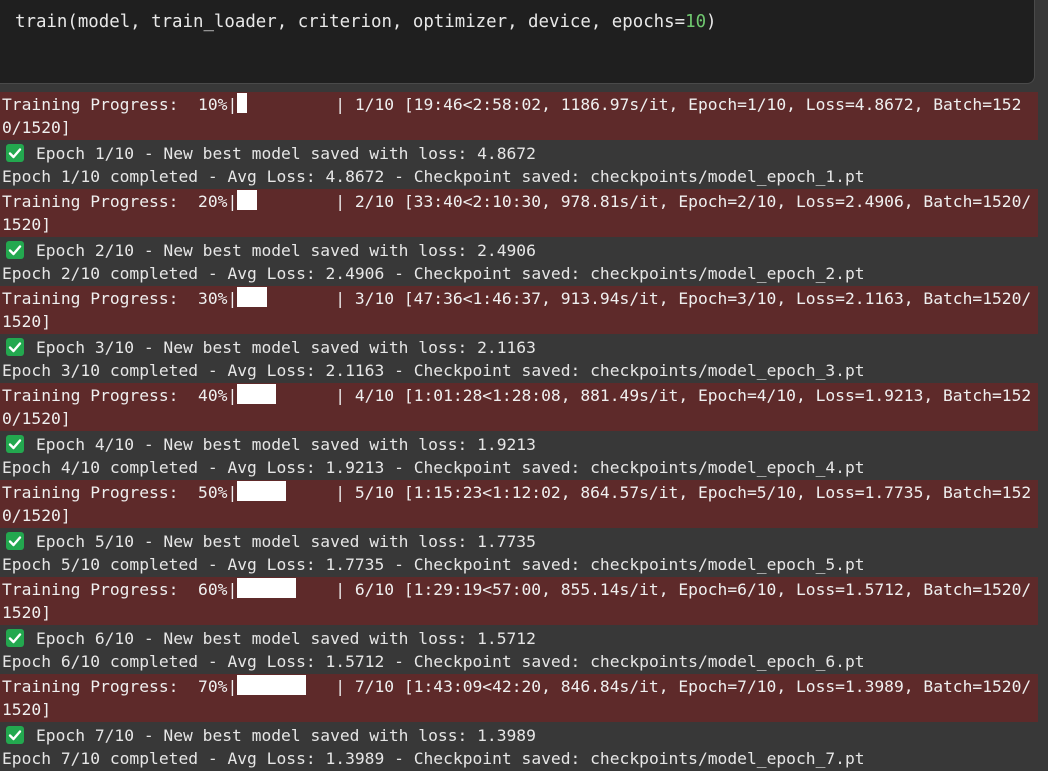 This screenshot has height=771, width=1048. I want to click on progress-label: Training Progress: 60%|, so click(120, 589).